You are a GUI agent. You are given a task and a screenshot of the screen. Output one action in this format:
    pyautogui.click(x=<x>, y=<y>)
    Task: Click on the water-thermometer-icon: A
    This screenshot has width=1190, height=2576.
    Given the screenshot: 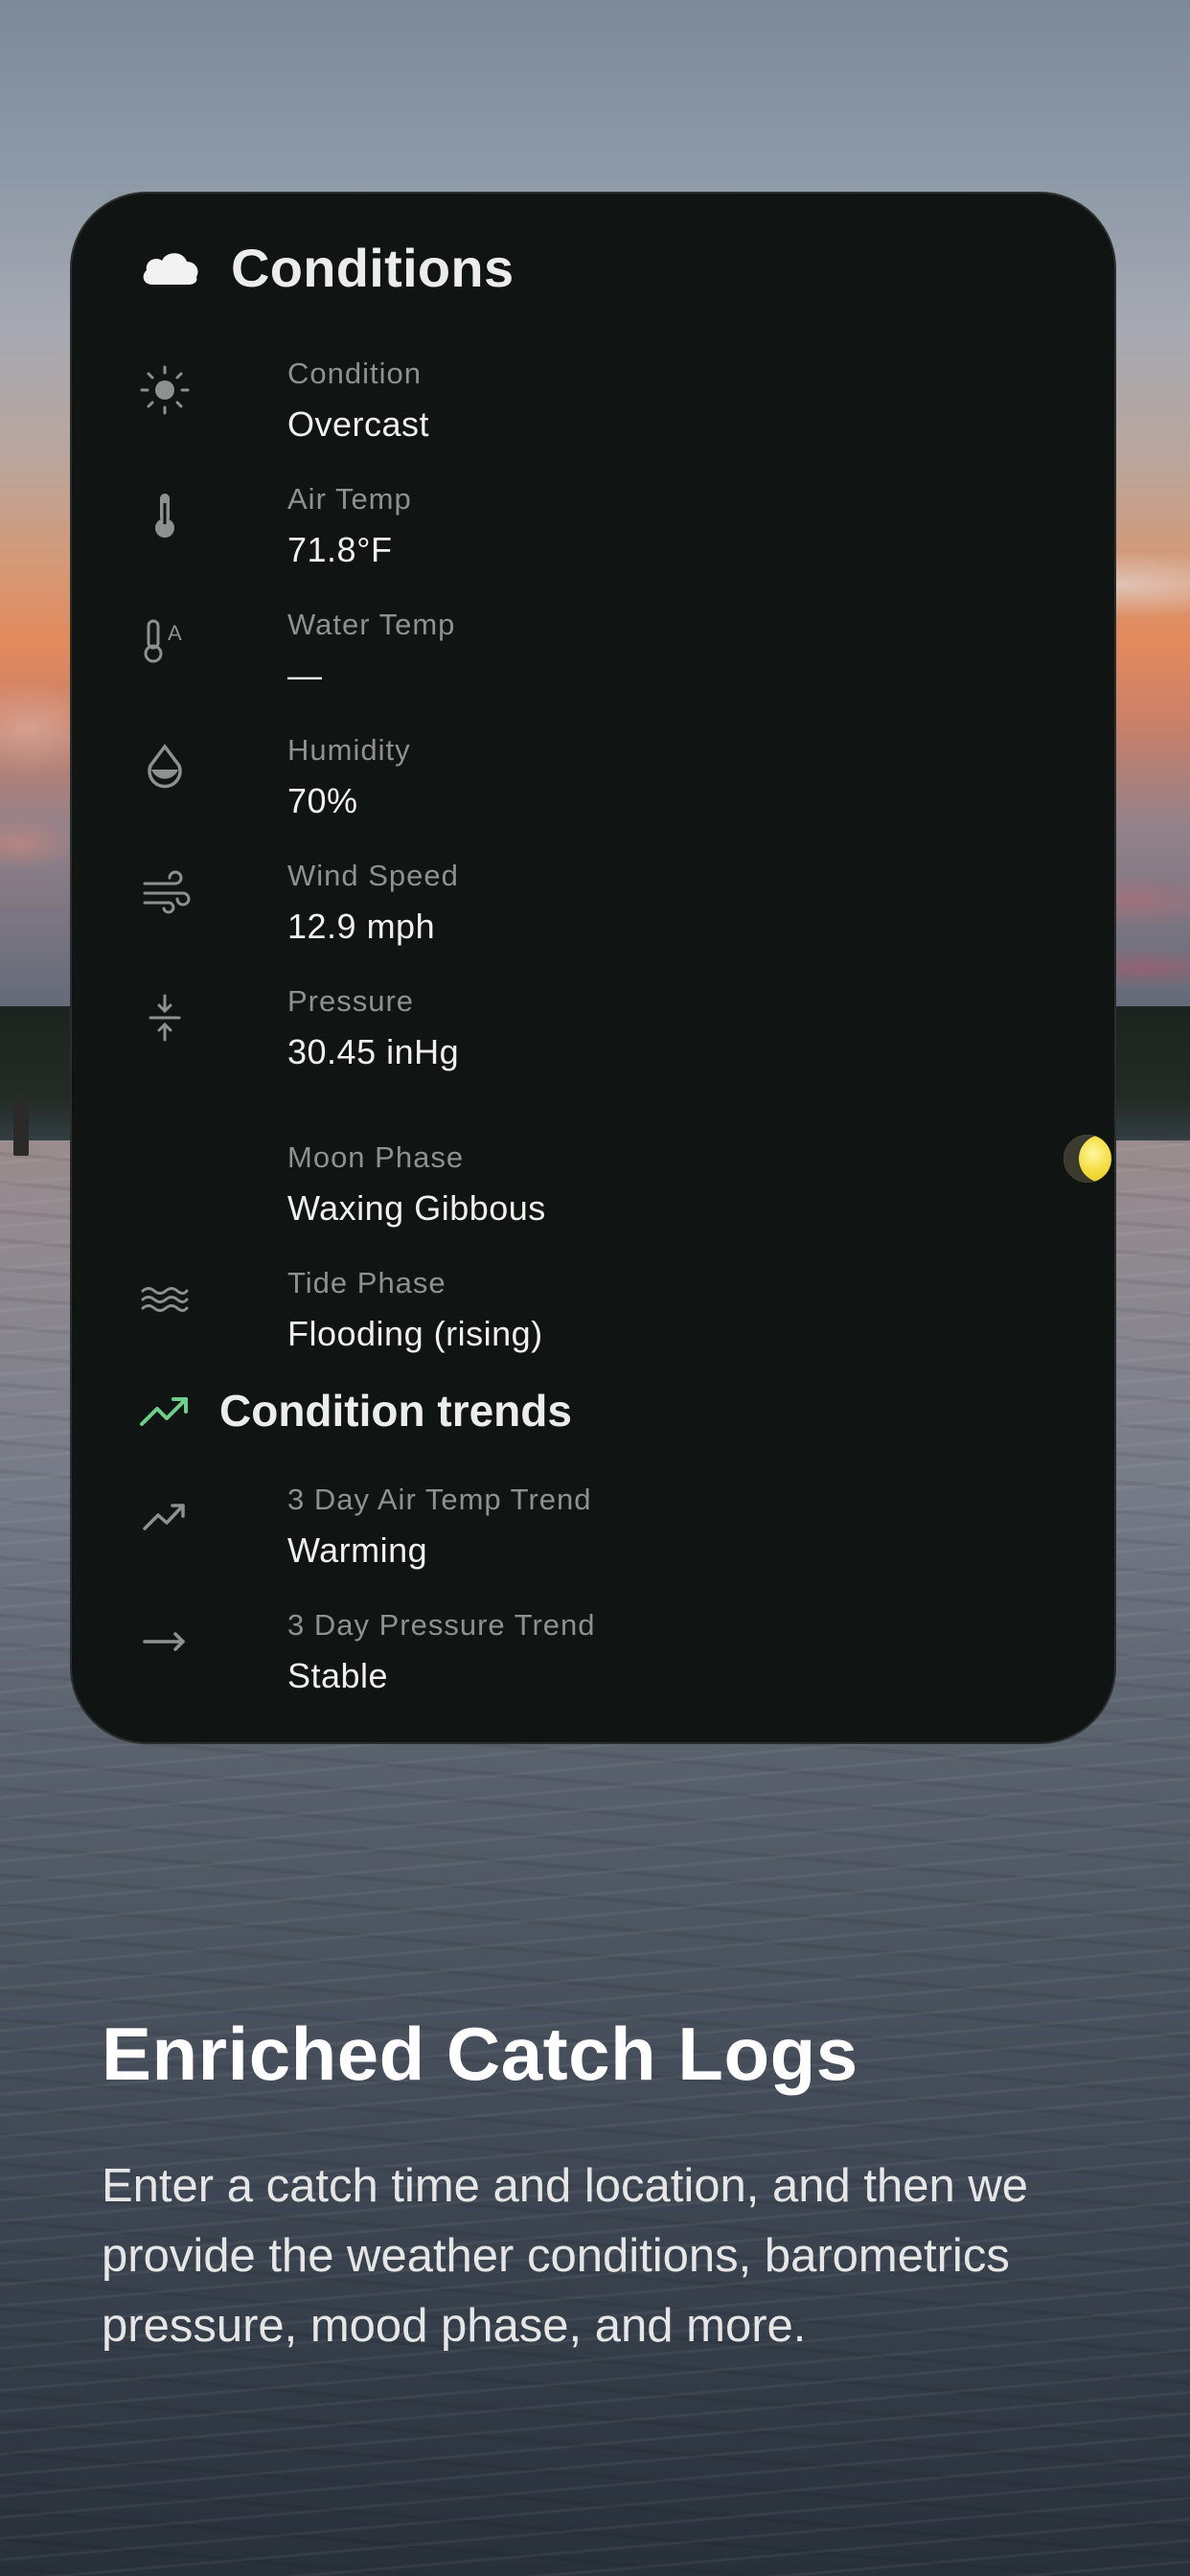 What is the action you would take?
    pyautogui.click(x=165, y=641)
    